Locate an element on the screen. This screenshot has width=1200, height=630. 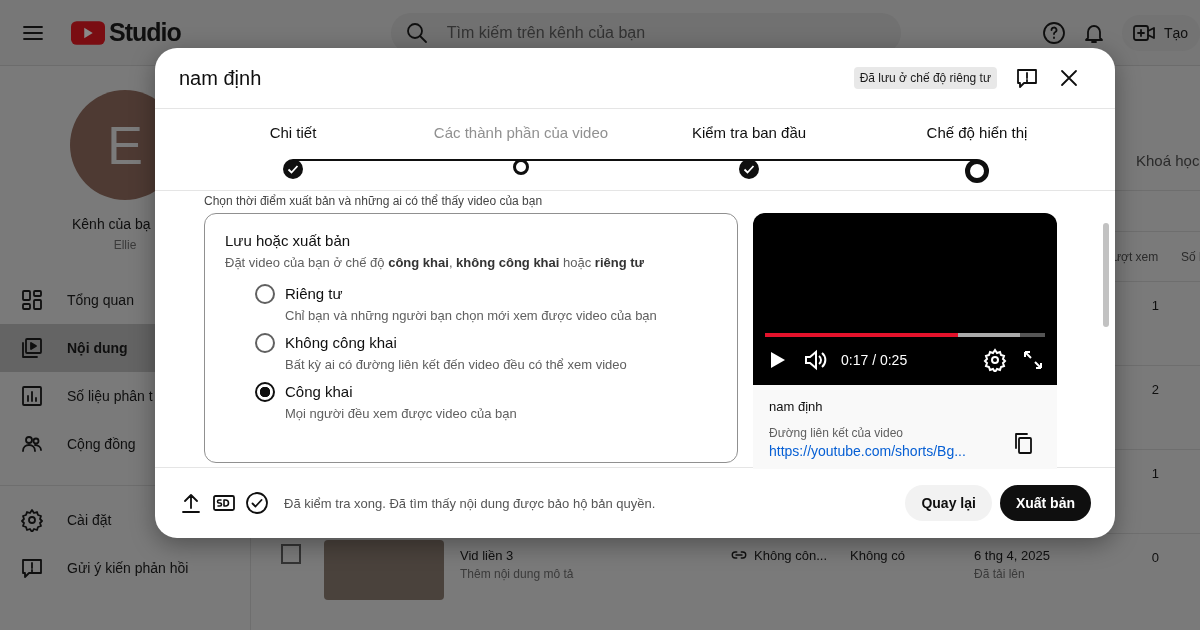
logo-text: Studio is located at coordinates (145, 32).